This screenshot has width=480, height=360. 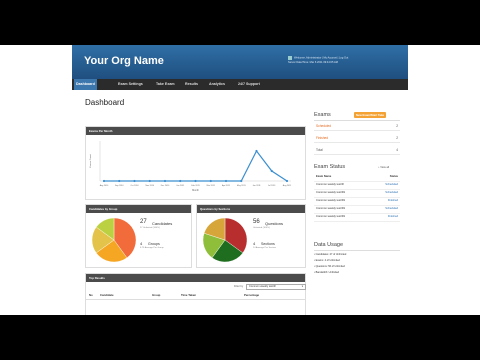 I want to click on col-no: No, so click(x=91, y=295).